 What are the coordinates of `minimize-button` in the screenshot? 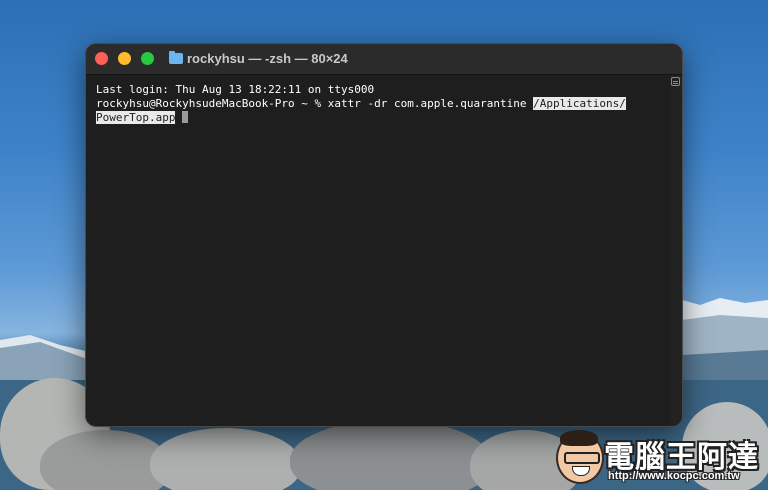 It's located at (124, 58).